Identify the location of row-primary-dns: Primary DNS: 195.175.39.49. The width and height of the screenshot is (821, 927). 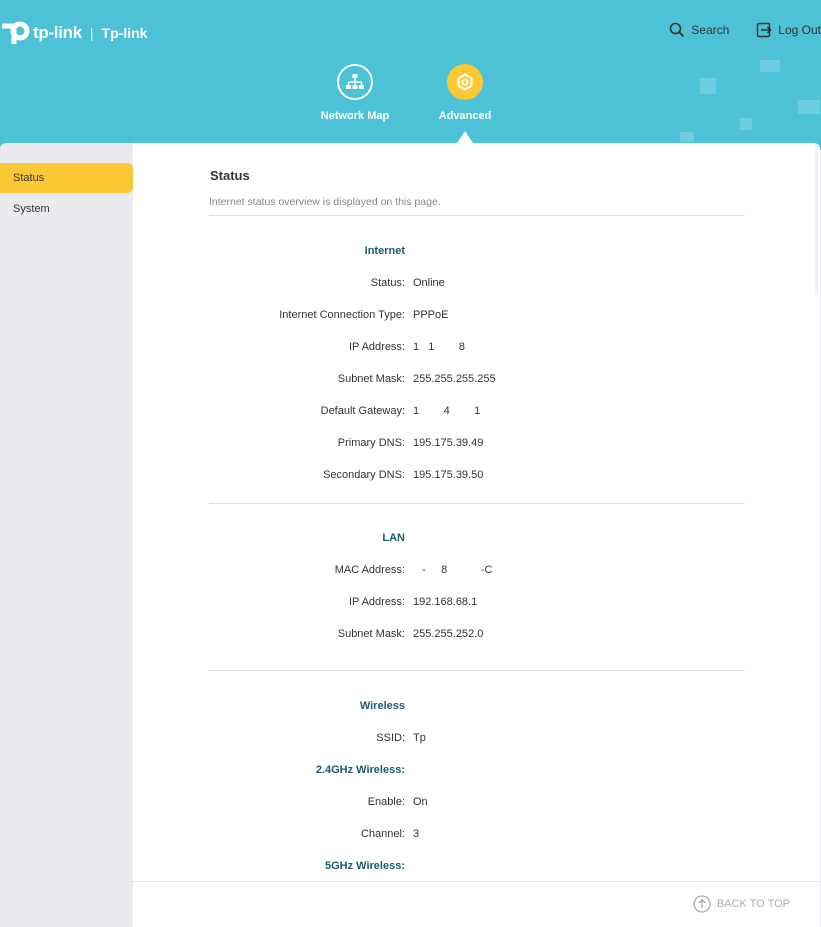
(476, 444).